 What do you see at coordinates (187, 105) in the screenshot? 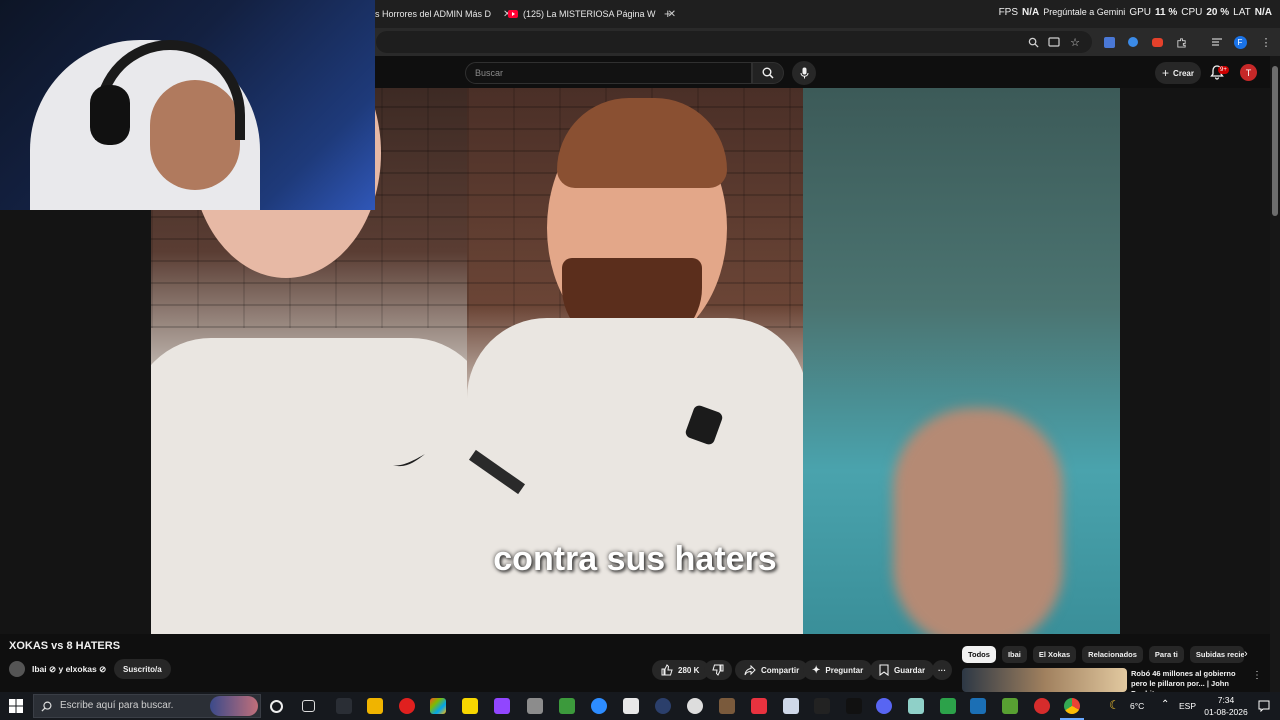
I see `streamer-webcam` at bounding box center [187, 105].